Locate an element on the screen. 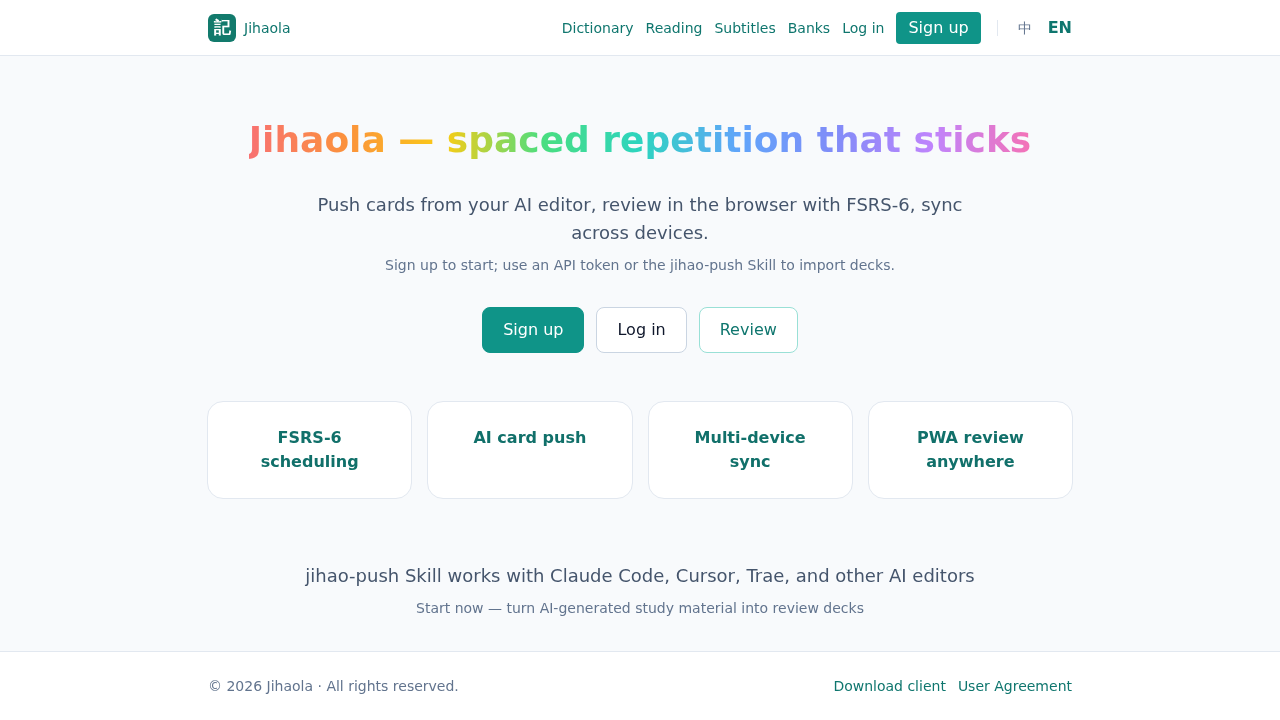 The width and height of the screenshot is (1280, 720). nav-link: Dictionary is located at coordinates (597, 27).